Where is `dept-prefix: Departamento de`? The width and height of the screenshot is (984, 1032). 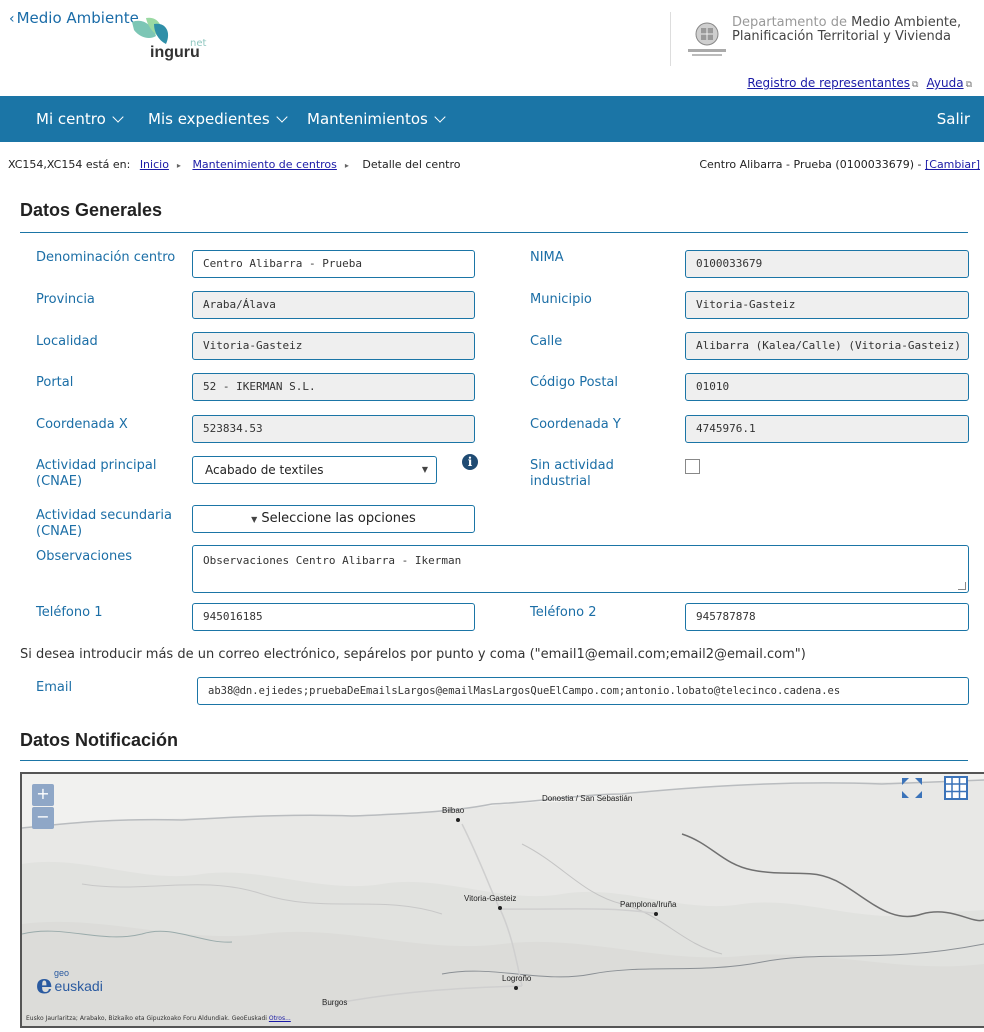 dept-prefix: Departamento de is located at coordinates (789, 22).